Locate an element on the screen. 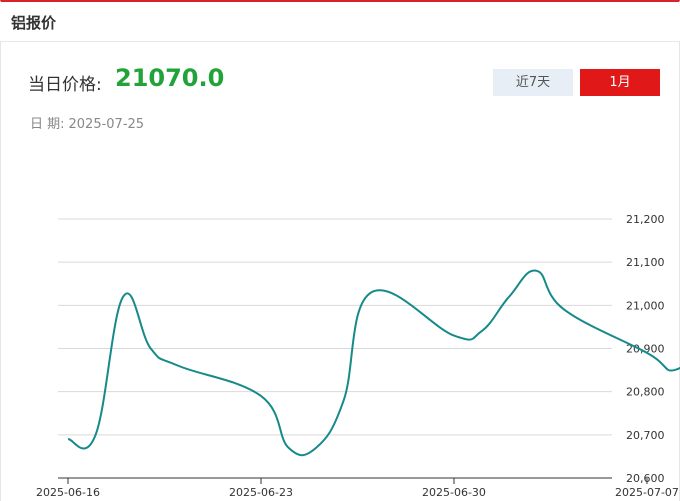 The width and height of the screenshot is (680, 501). x-tick-label: 2025-06-23 is located at coordinates (261, 492).